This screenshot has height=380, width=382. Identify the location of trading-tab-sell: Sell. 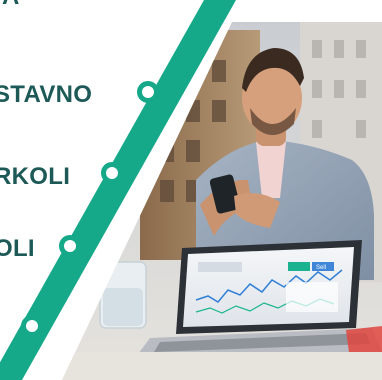
(321, 268).